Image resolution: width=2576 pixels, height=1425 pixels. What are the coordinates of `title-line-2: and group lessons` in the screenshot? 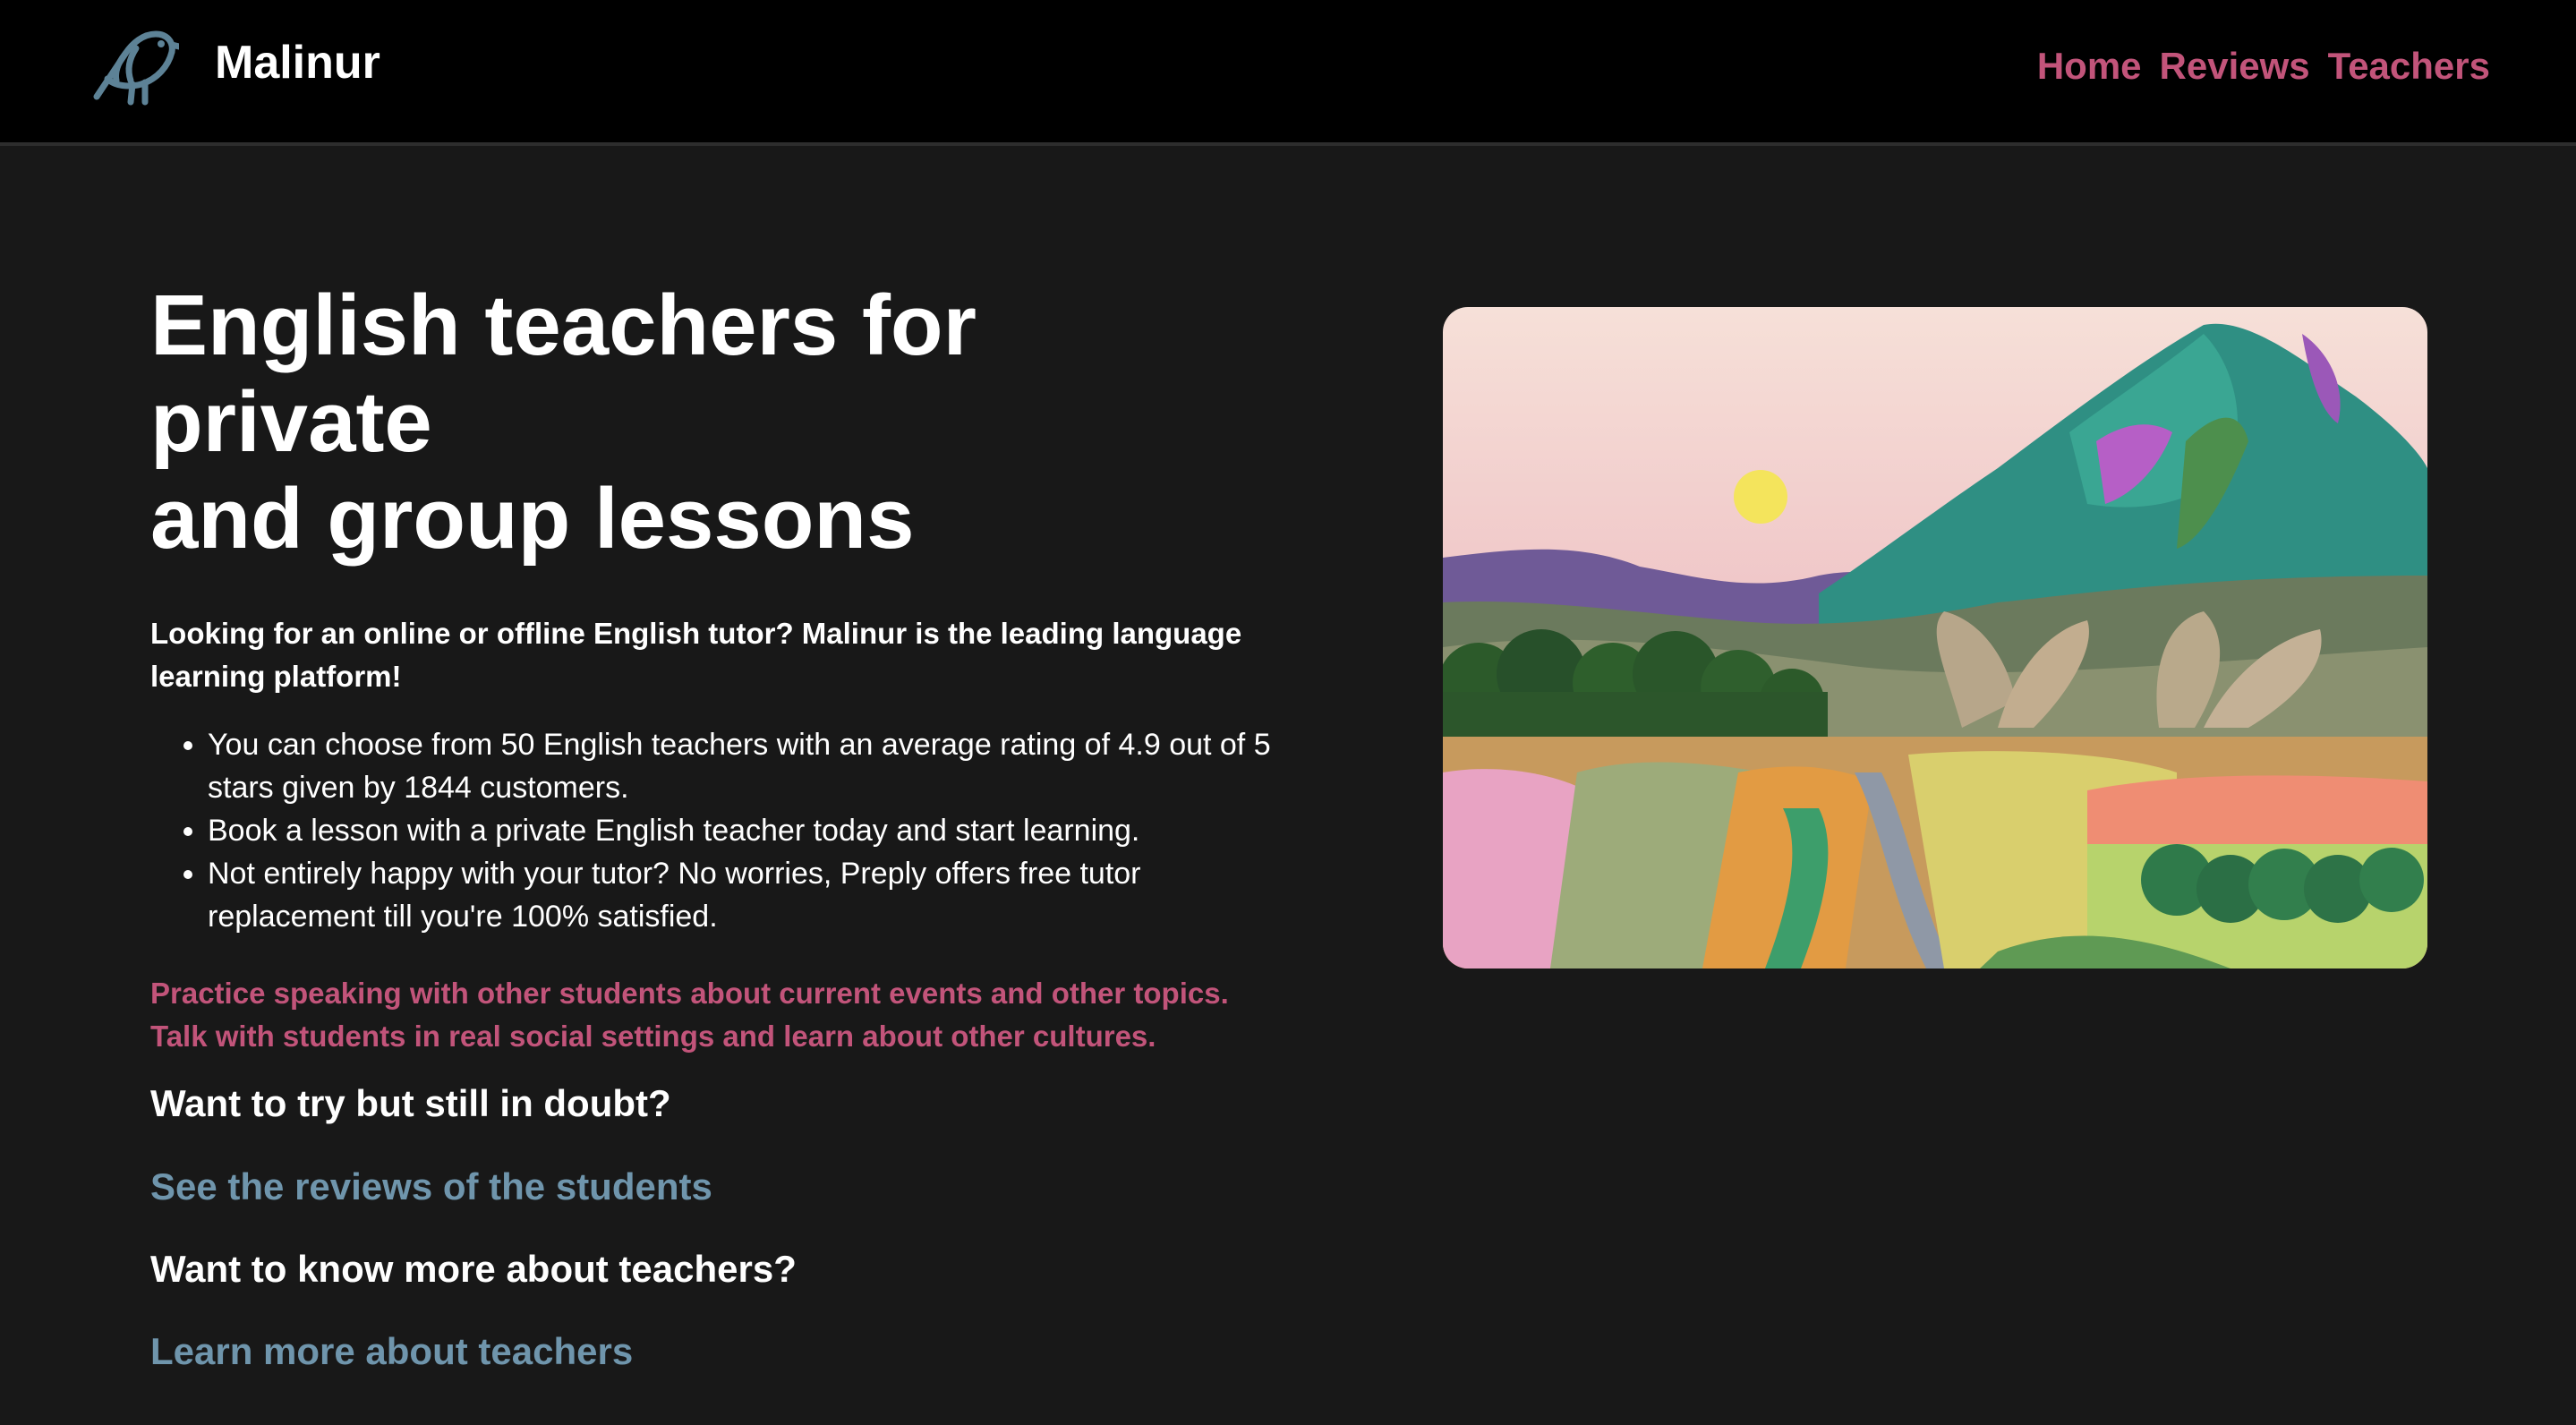 It's located at (532, 519).